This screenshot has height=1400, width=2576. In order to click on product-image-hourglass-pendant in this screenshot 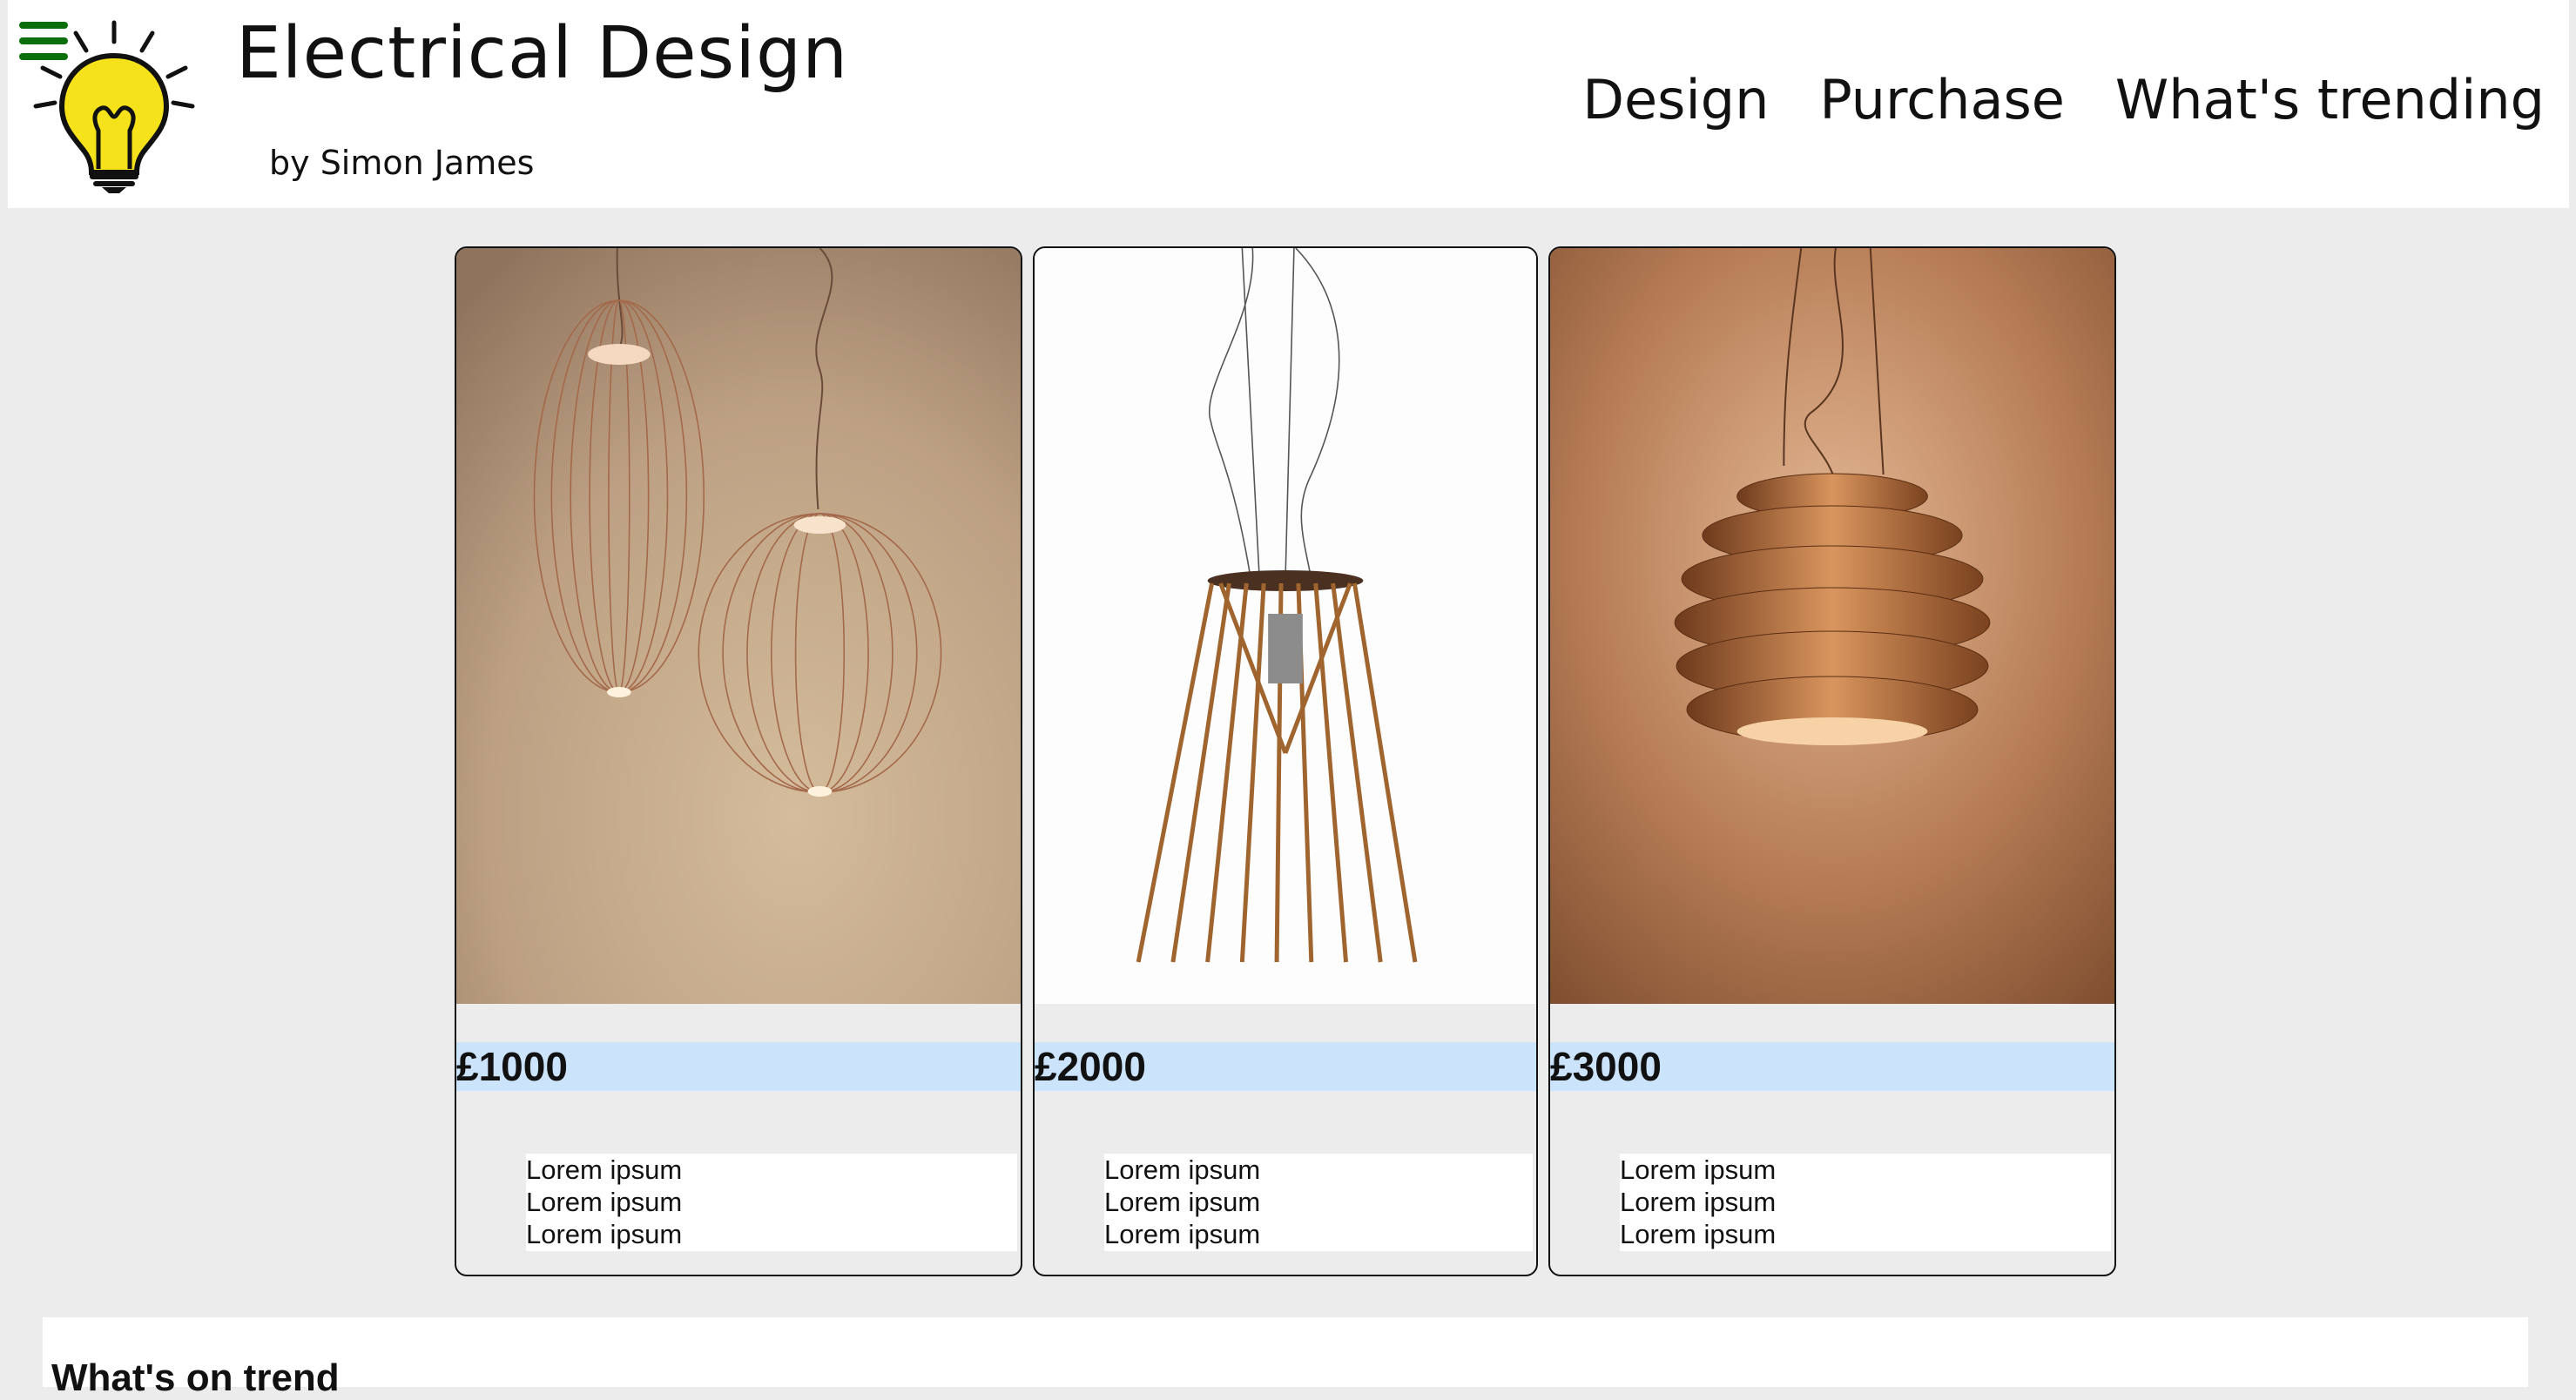, I will do `click(1286, 626)`.